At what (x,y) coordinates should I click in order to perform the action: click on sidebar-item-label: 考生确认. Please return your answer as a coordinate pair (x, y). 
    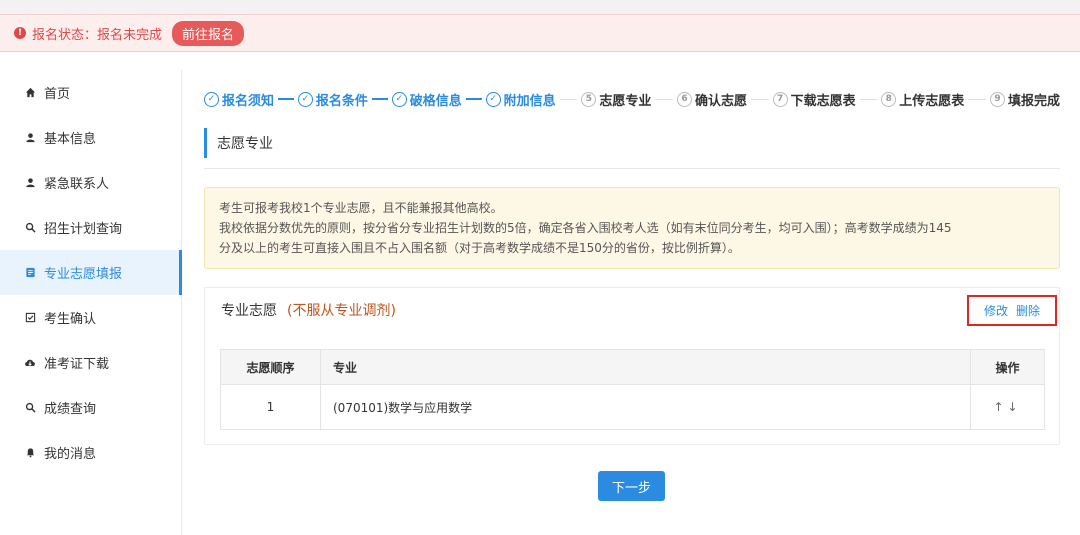
    Looking at the image, I should click on (70, 319).